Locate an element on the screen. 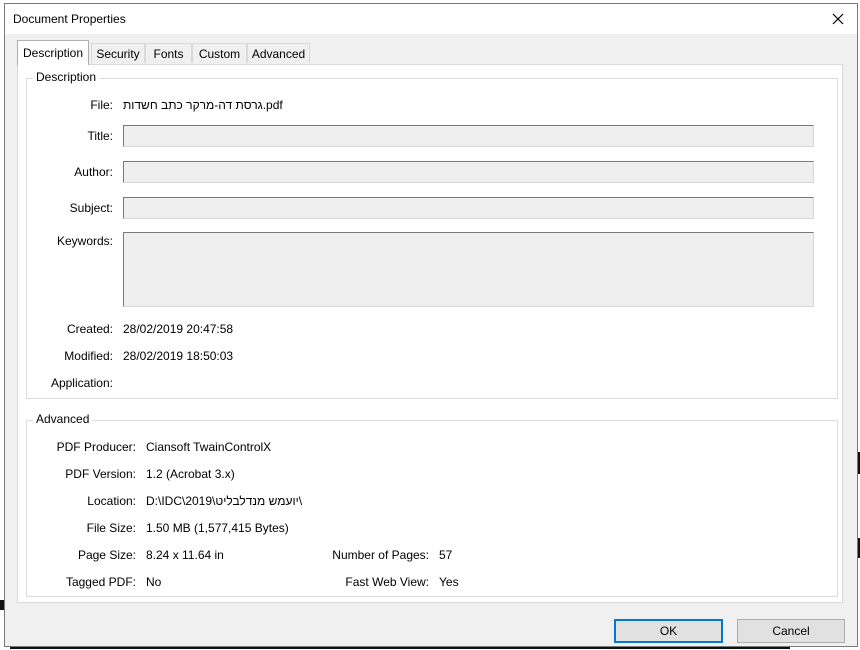  subject-field is located at coordinates (468, 208).